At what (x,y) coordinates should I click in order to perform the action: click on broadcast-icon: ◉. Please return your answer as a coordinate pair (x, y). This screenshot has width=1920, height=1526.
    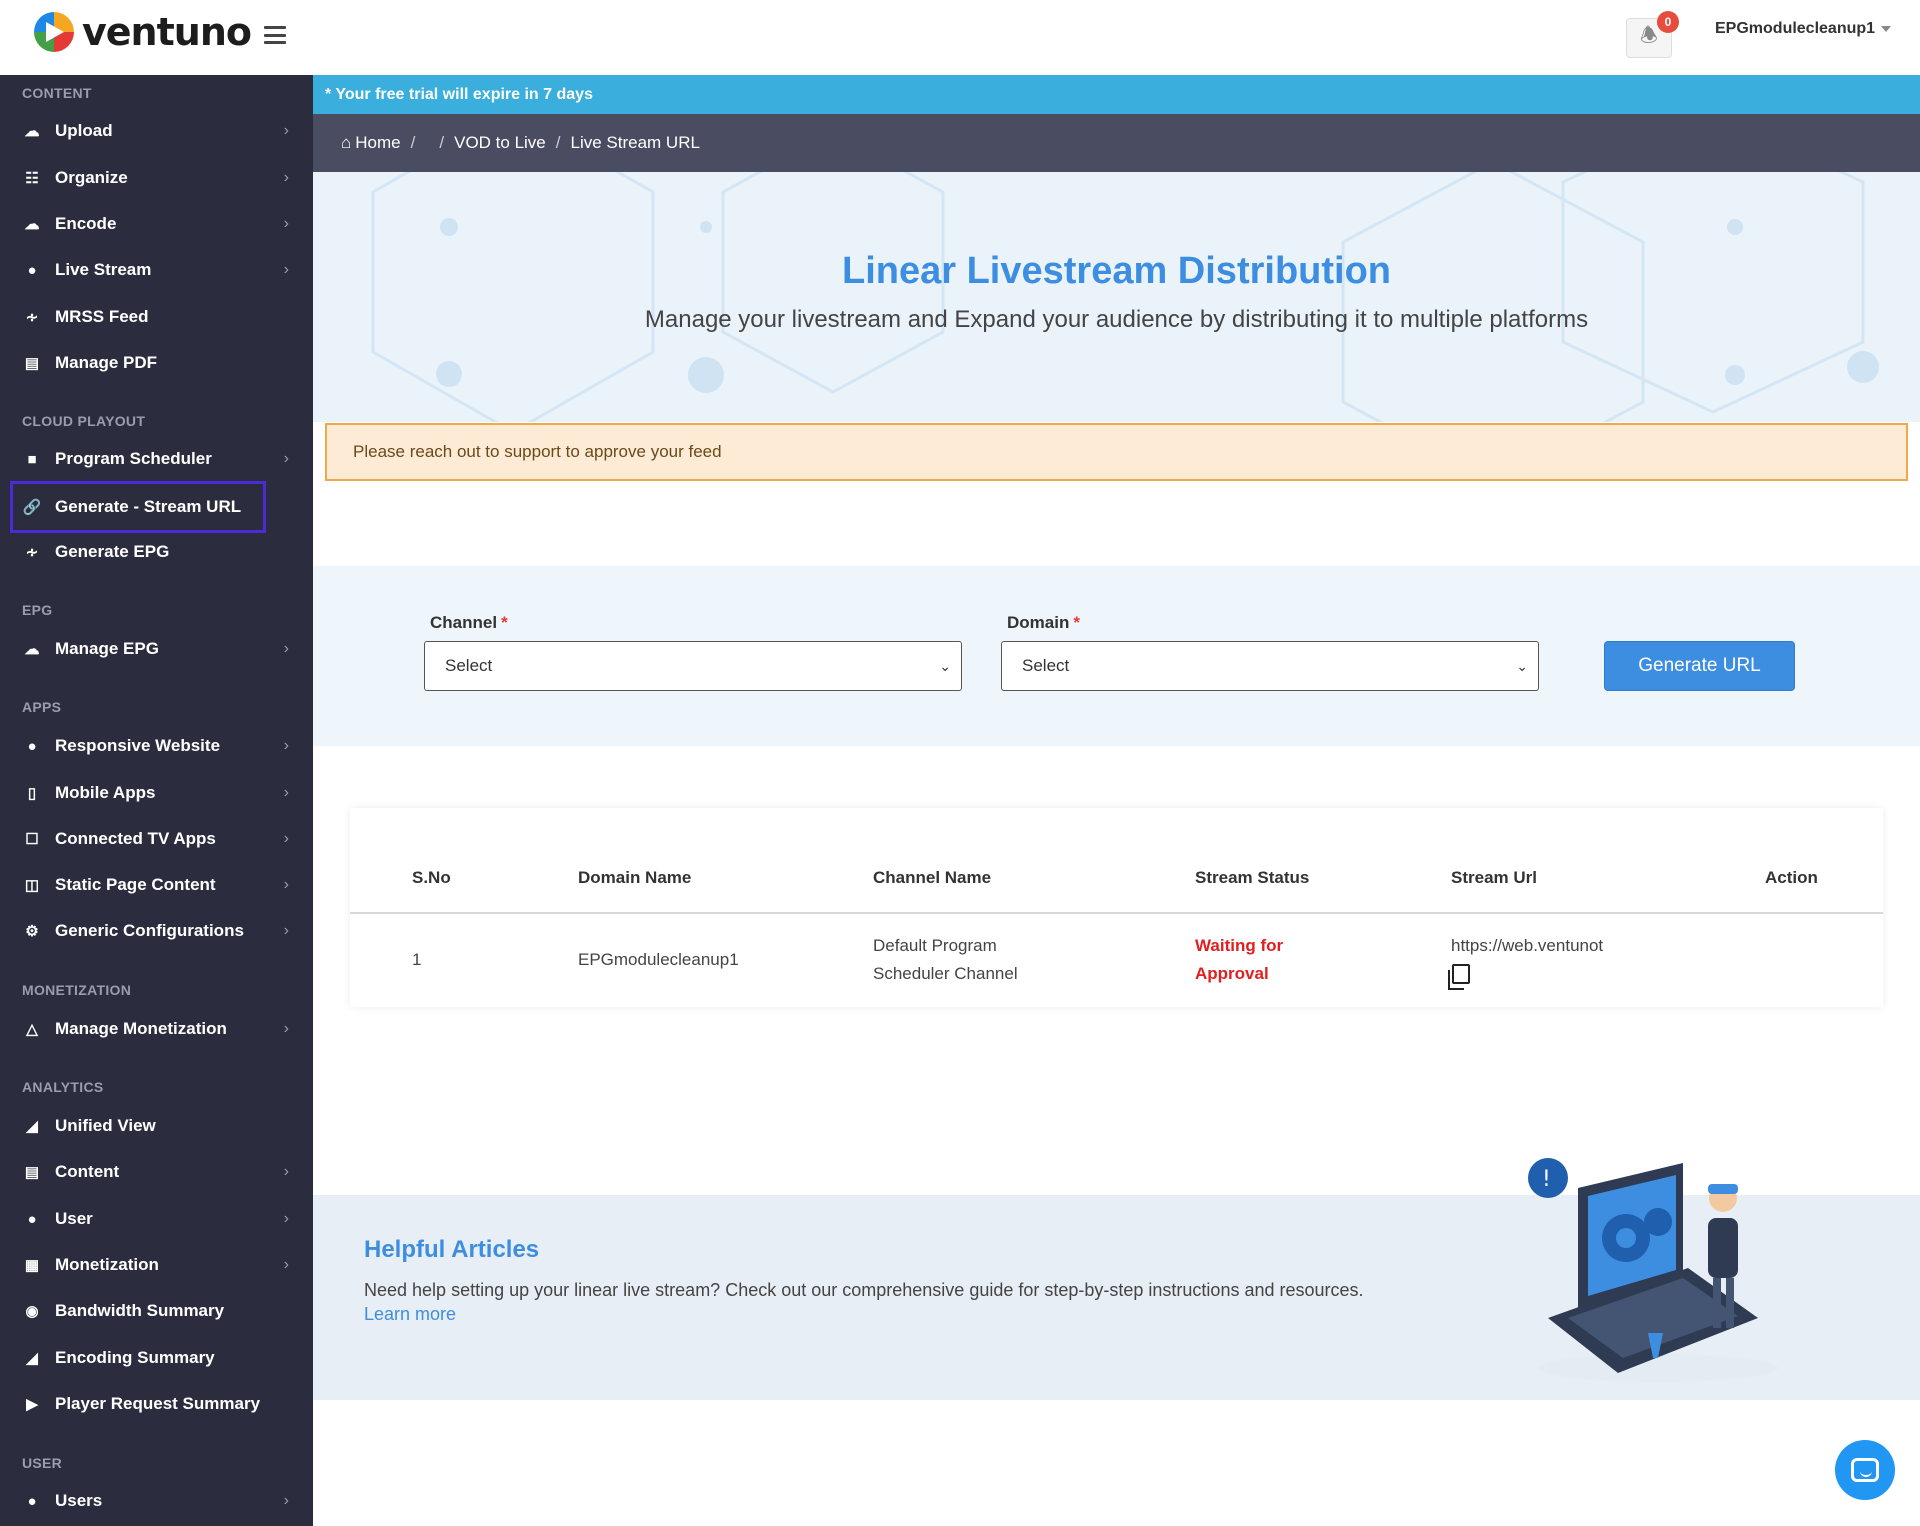
    Looking at the image, I should click on (32, 1311).